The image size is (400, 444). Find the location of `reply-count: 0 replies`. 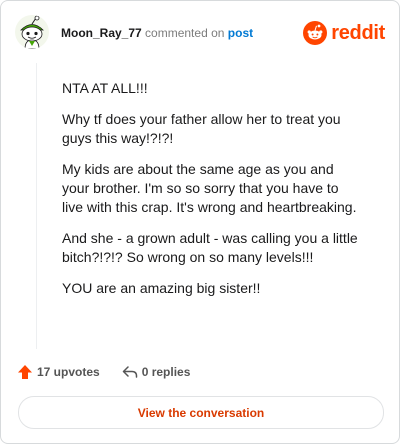

reply-count: 0 replies is located at coordinates (166, 372).